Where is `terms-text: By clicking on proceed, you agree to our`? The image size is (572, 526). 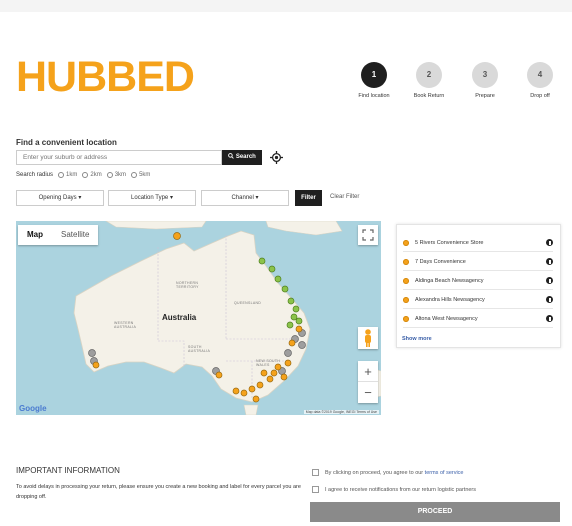 terms-text: By clicking on proceed, you agree to our is located at coordinates (375, 472).